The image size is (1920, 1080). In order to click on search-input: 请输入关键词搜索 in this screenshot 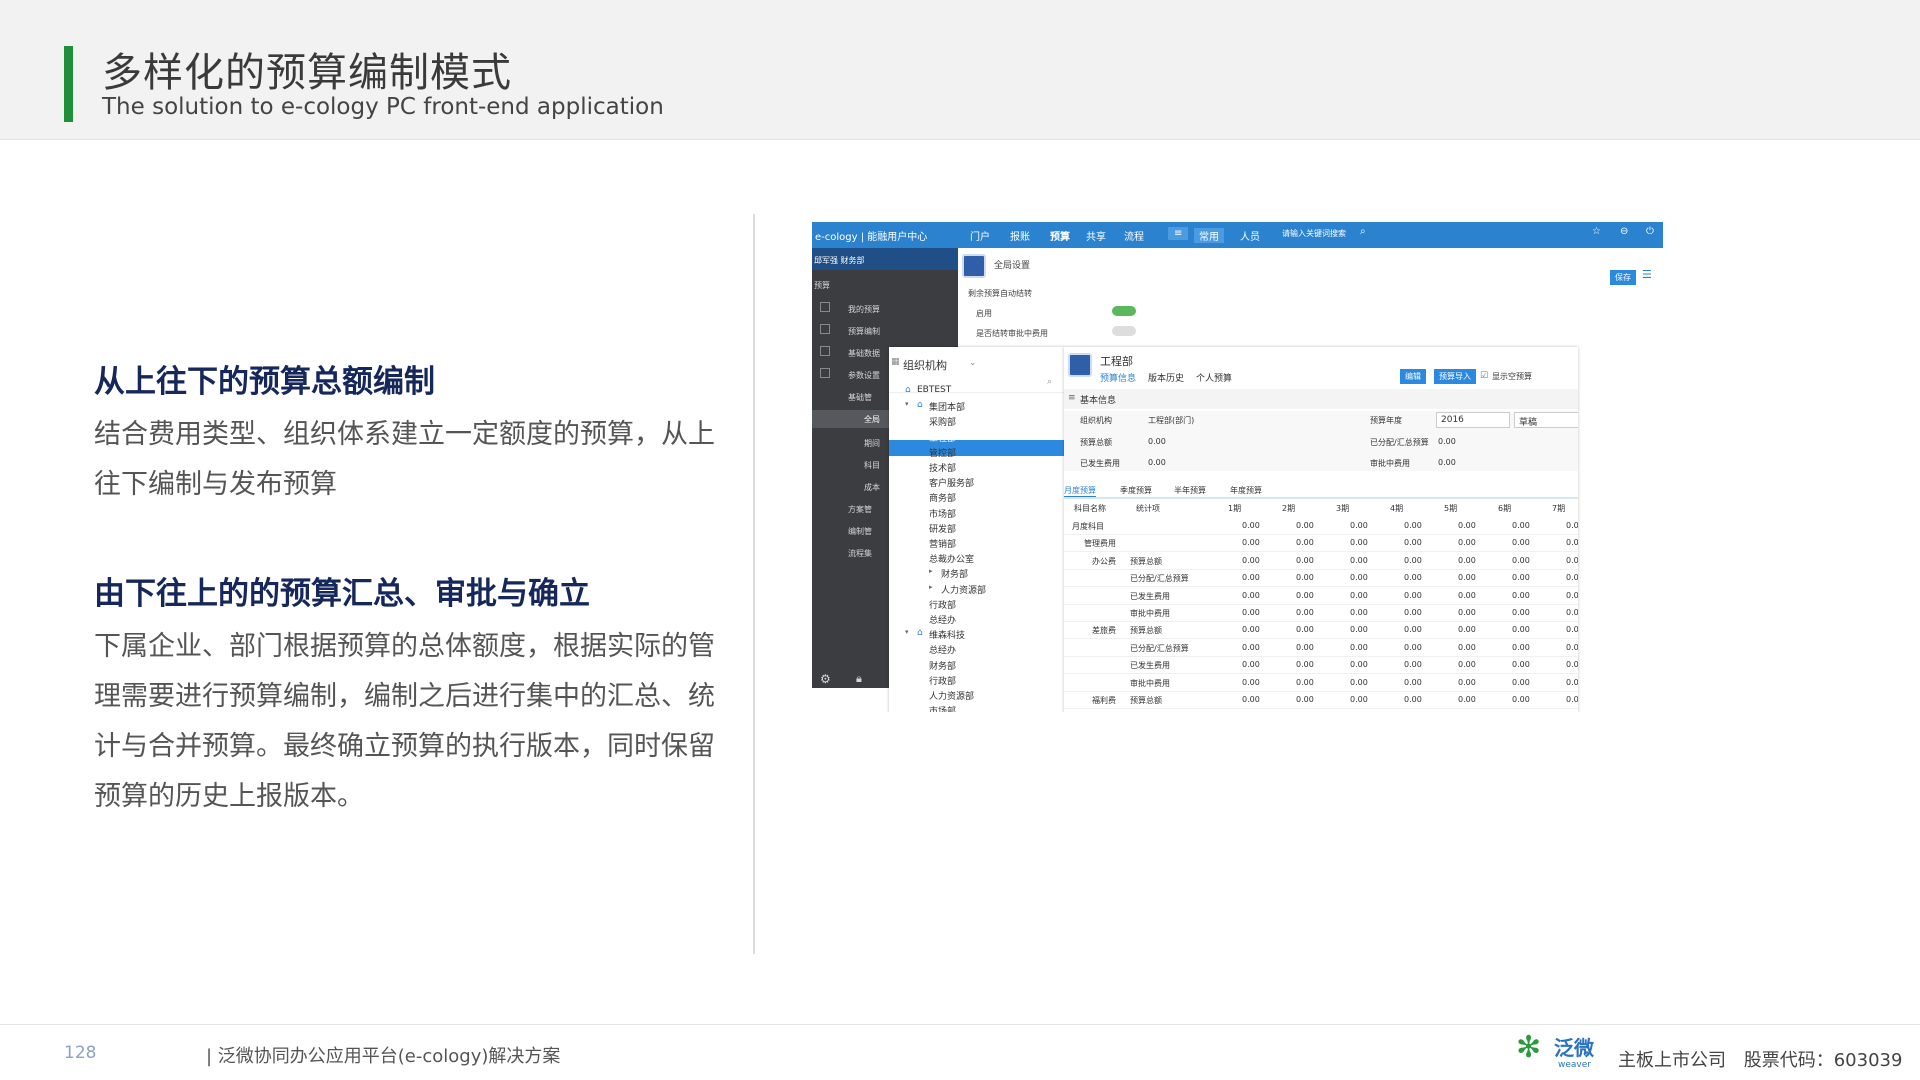, I will do `click(1314, 233)`.